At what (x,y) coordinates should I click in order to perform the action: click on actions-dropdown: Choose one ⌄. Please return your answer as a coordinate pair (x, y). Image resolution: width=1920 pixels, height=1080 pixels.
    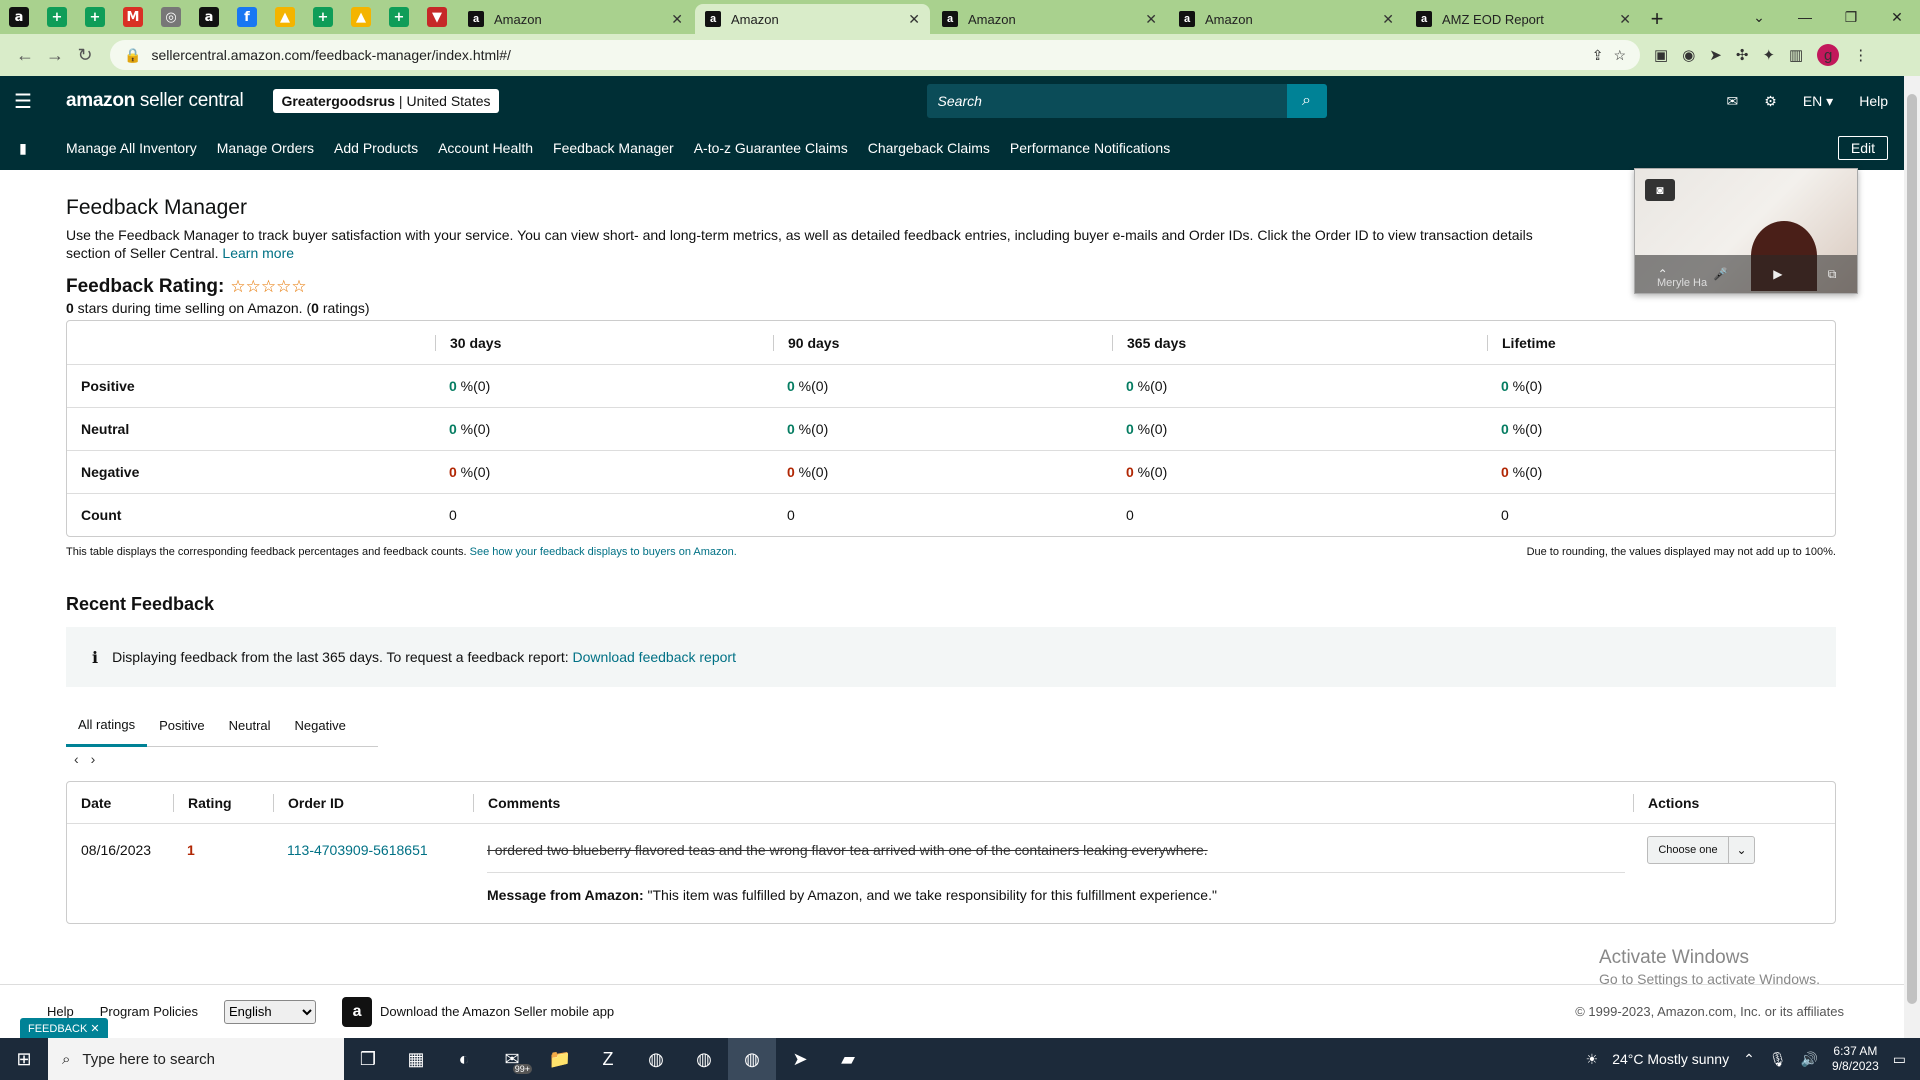
    Looking at the image, I should click on (1701, 850).